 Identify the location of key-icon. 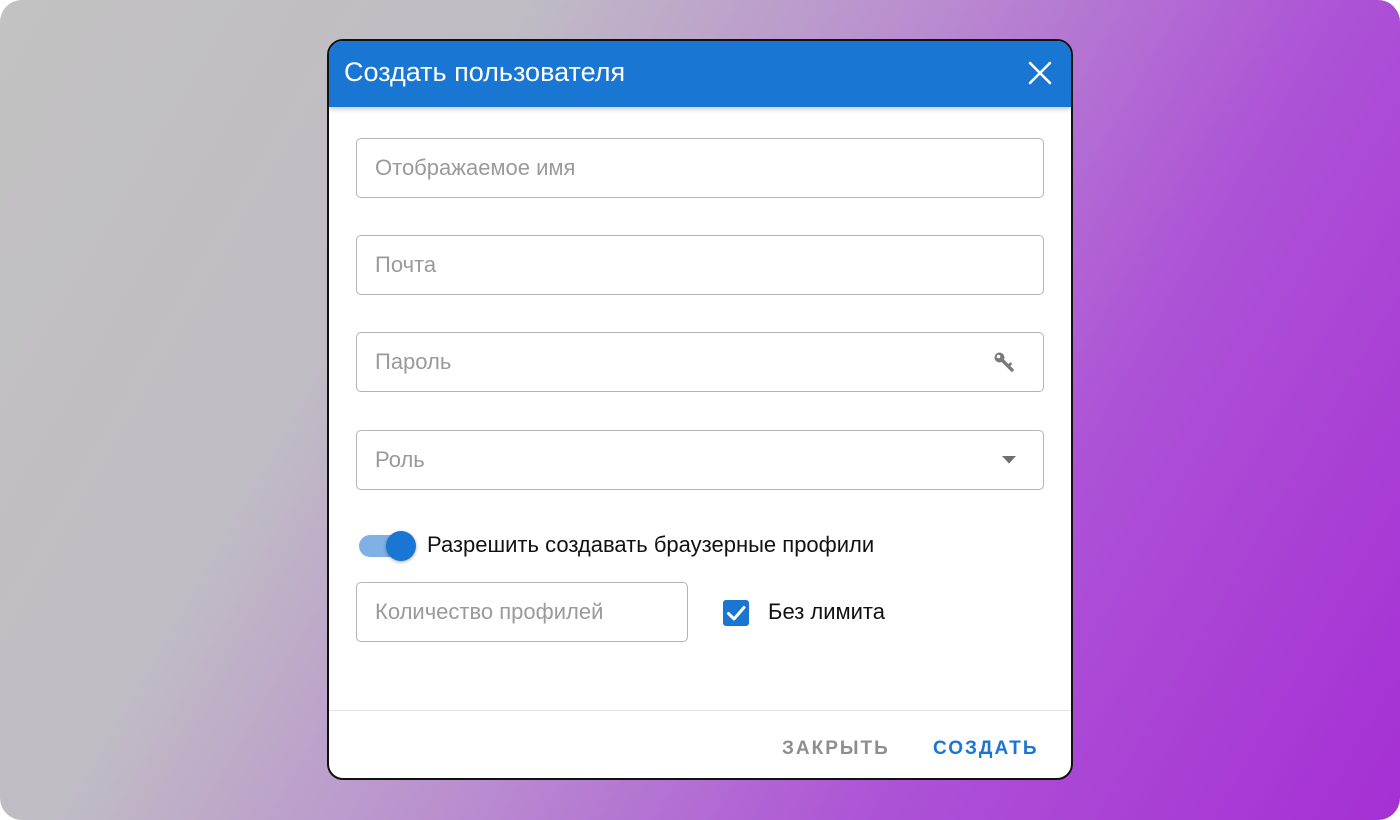
(1004, 362).